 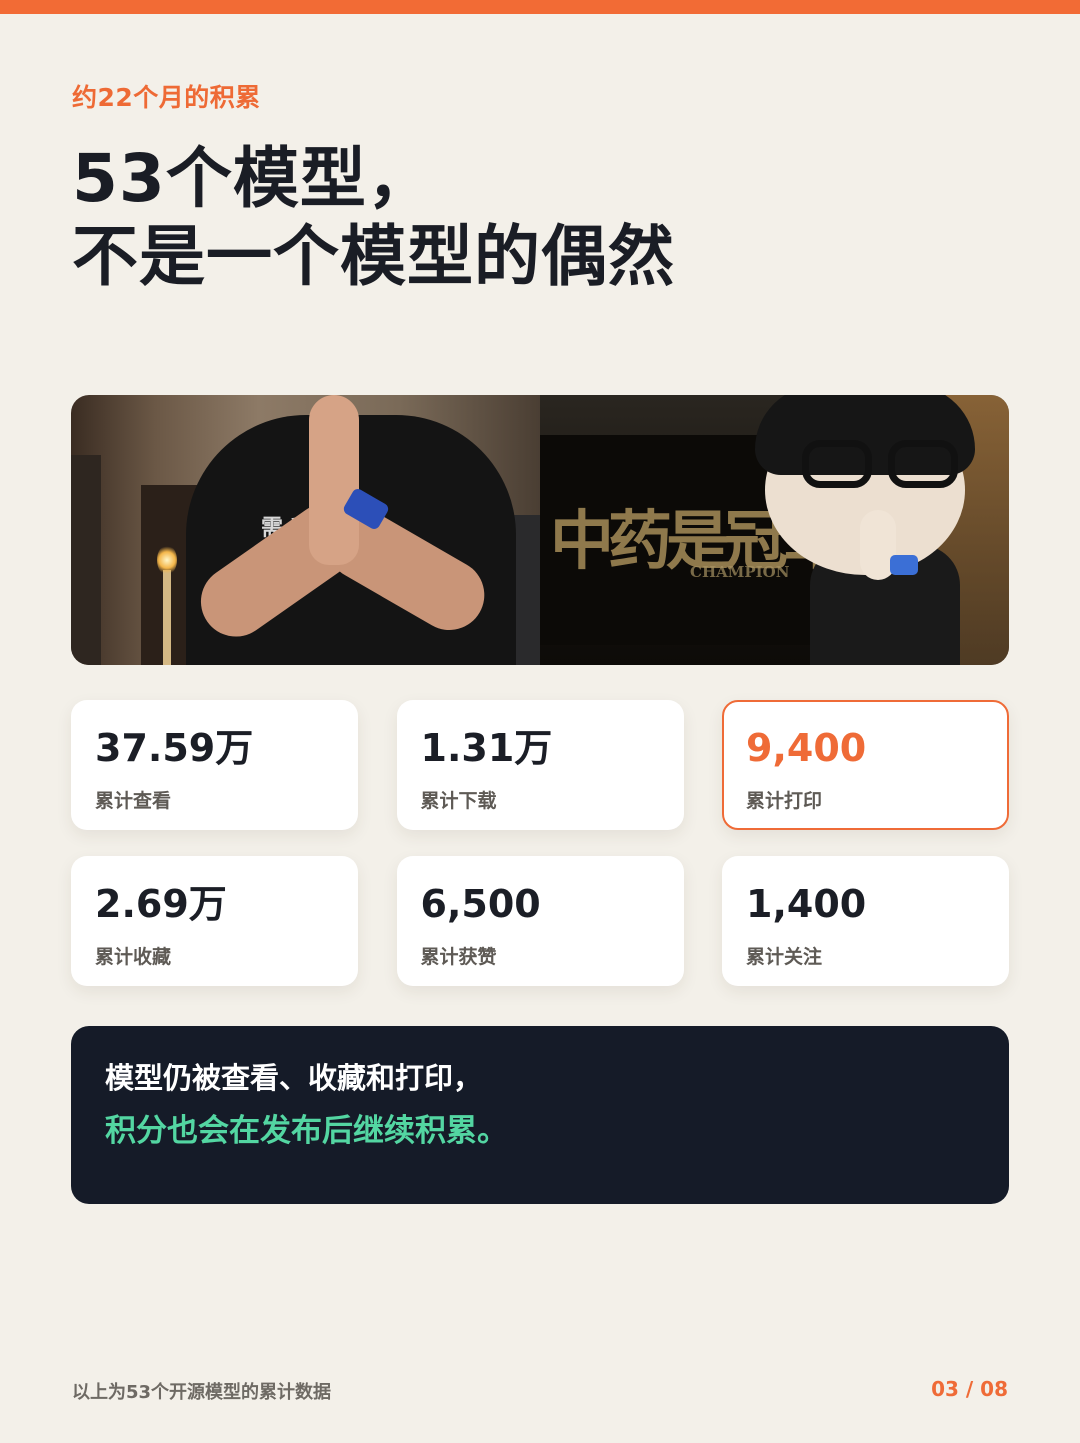 I want to click on summary-callout: 模型仍被查看、收藏和打印， 积分也会在发布后继续积累。, so click(x=540, y=1115).